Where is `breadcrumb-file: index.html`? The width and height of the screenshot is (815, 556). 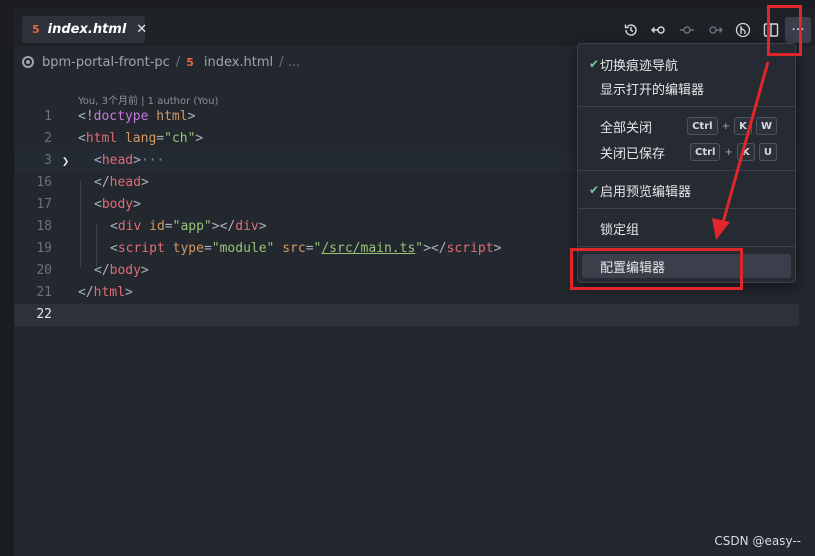 breadcrumb-file: index.html is located at coordinates (238, 62).